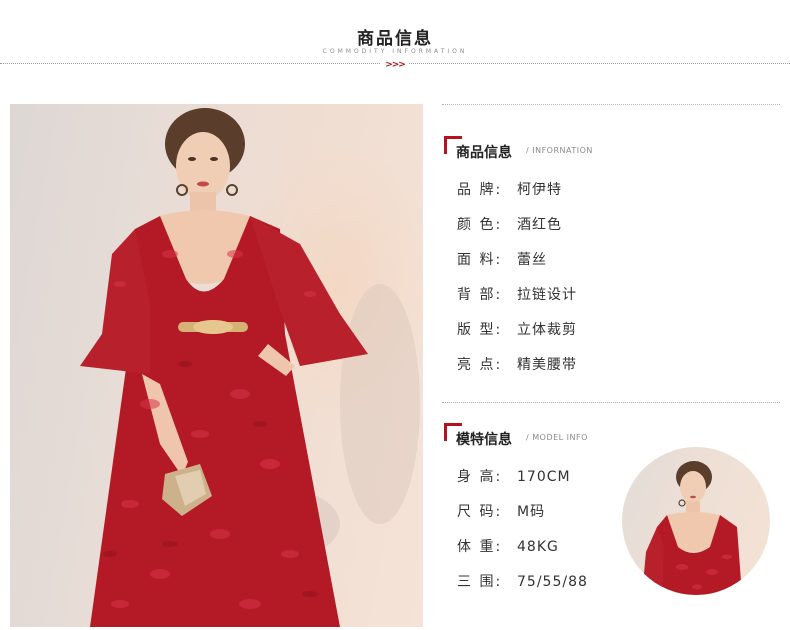 This screenshot has height=630, width=790. Describe the element at coordinates (557, 437) in the screenshot. I see `section-tag: / MODEL INFO` at that location.